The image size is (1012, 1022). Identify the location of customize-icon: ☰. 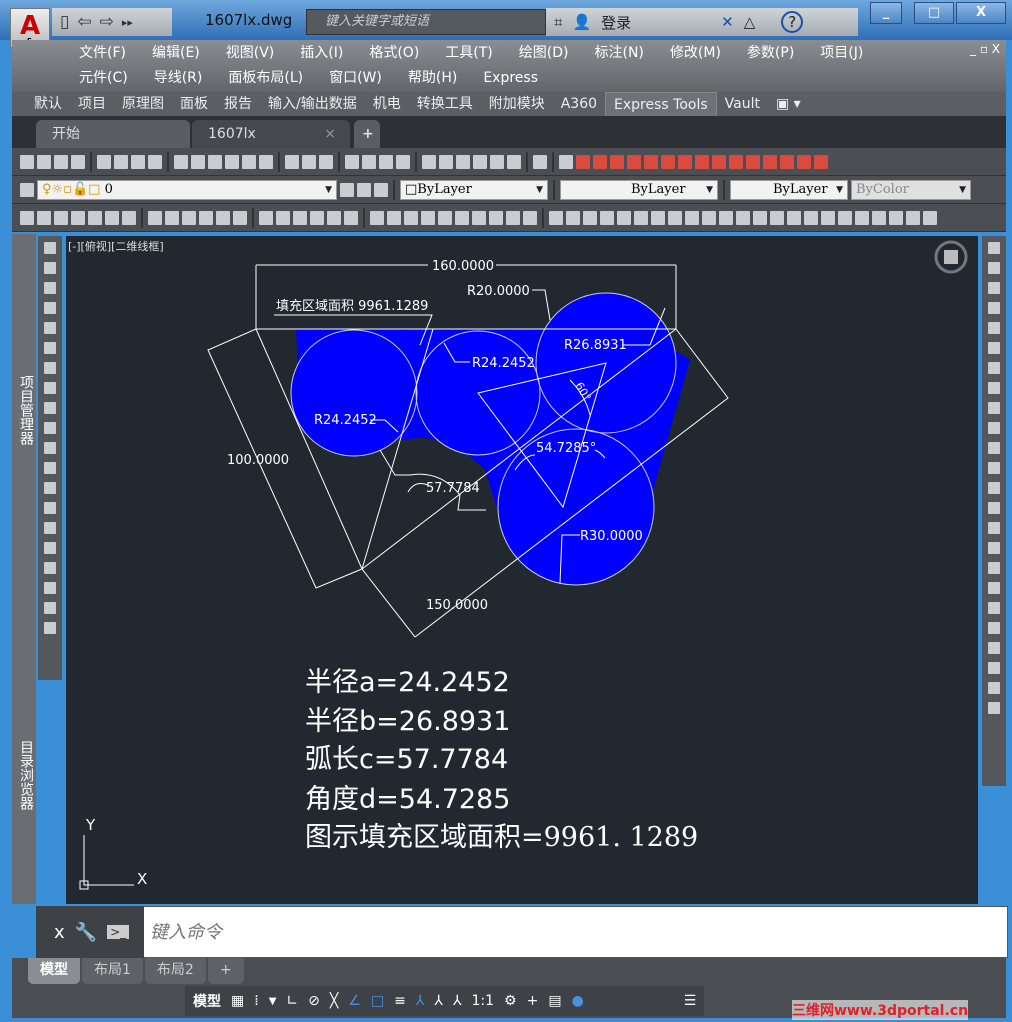
(690, 1001).